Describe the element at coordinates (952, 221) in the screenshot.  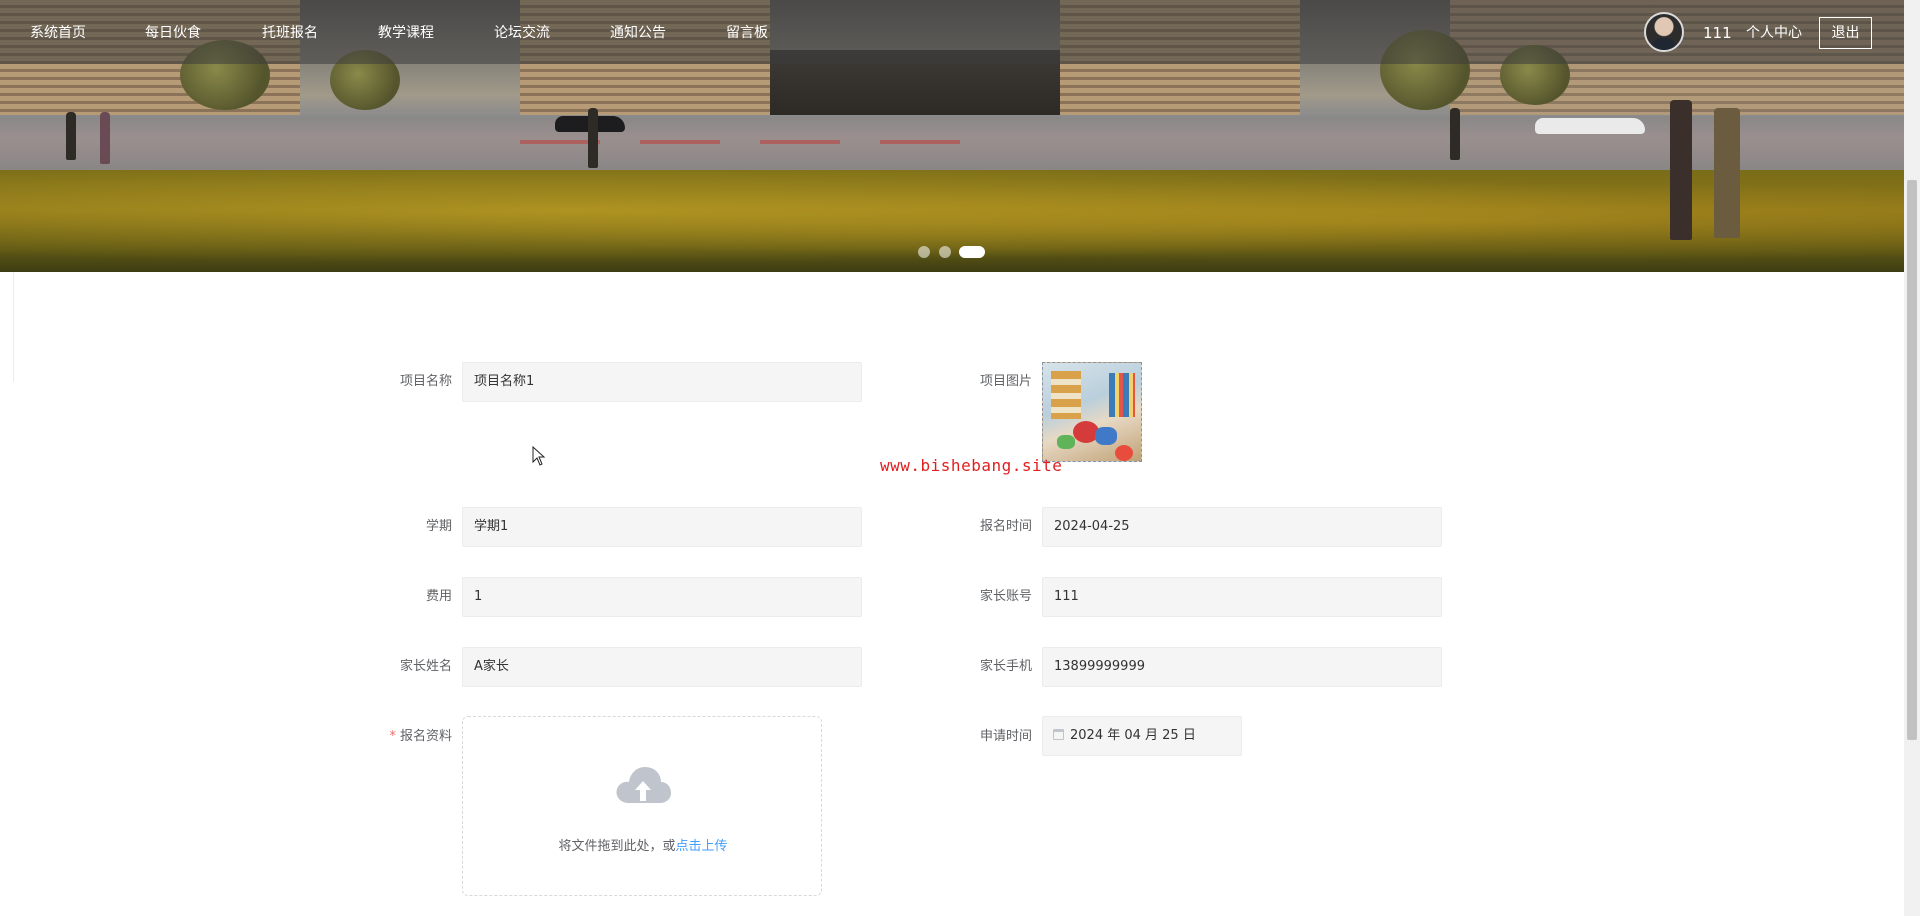
I see `banner-lawn` at that location.